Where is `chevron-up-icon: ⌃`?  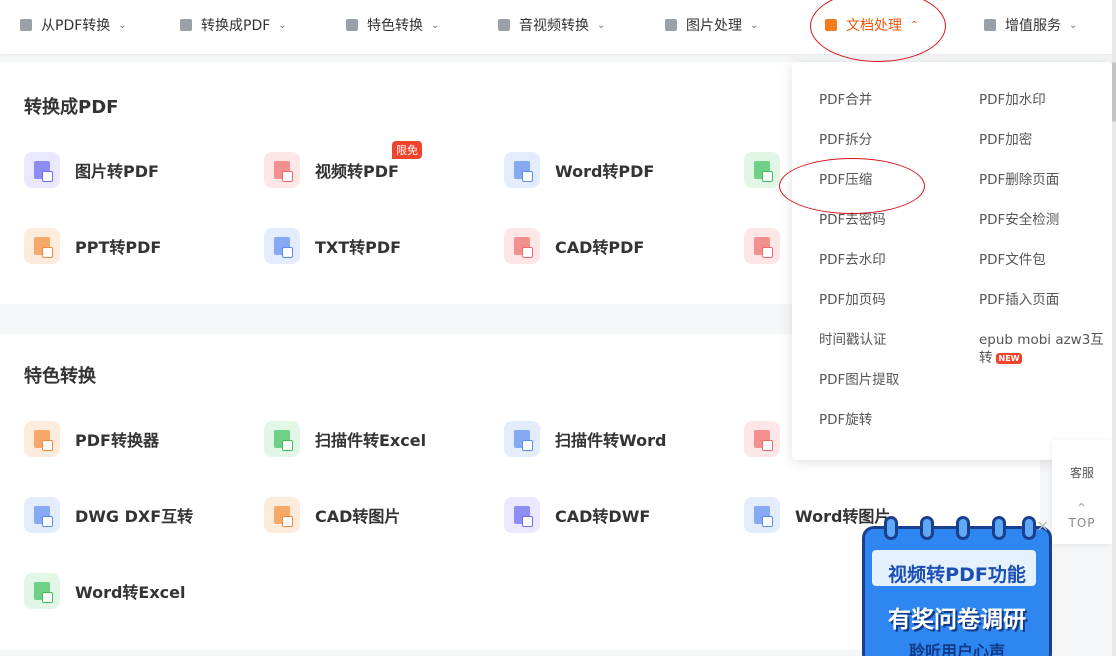
chevron-up-icon: ⌃ is located at coordinates (1082, 509).